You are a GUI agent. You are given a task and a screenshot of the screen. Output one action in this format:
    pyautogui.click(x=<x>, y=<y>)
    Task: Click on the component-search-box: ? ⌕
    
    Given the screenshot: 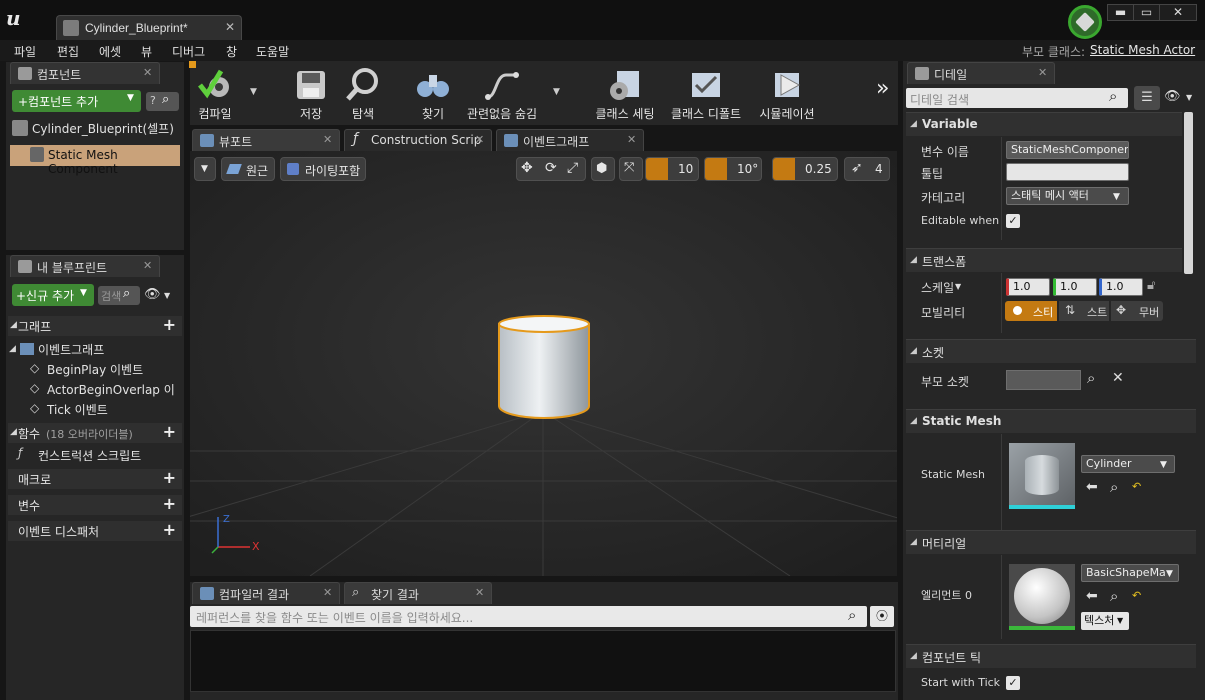 What is the action you would take?
    pyautogui.click(x=162, y=101)
    